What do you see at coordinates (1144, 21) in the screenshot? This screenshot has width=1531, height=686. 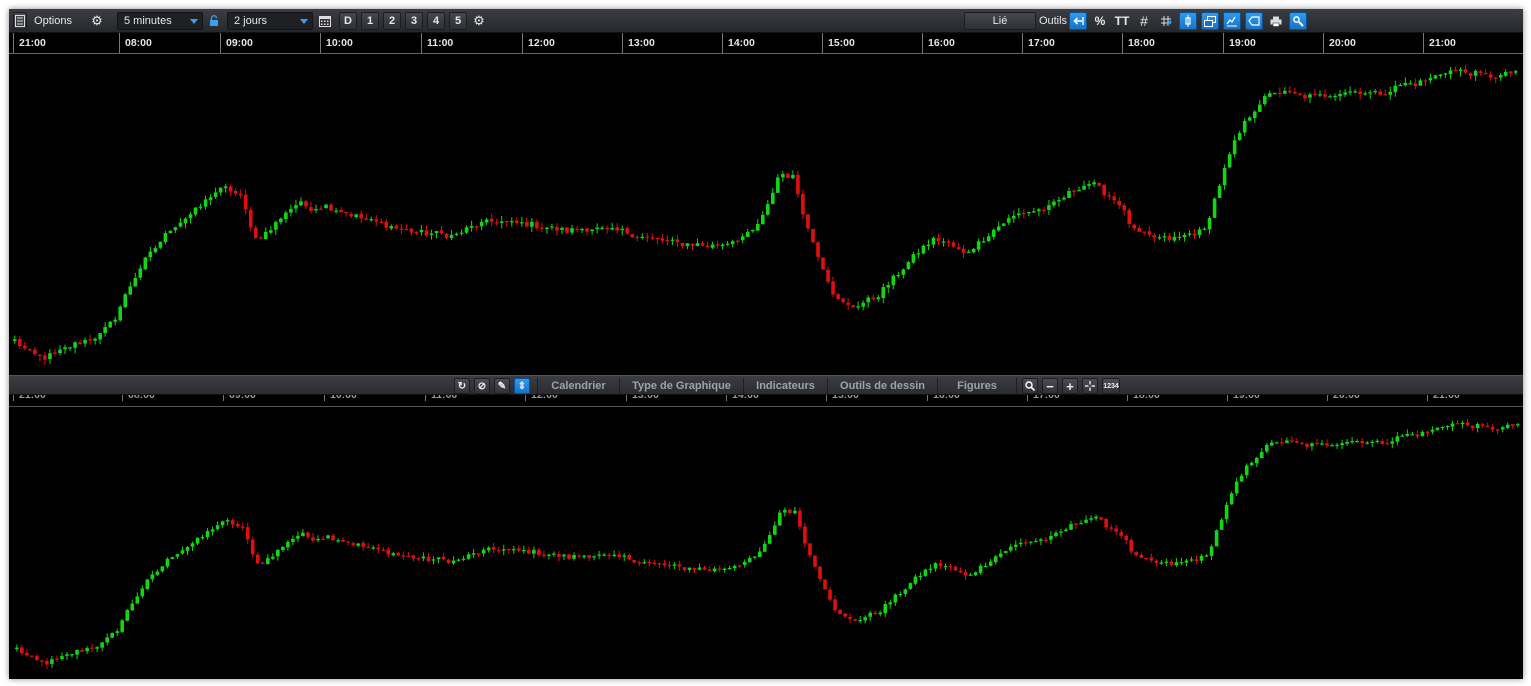 I see `grid-icon: #` at bounding box center [1144, 21].